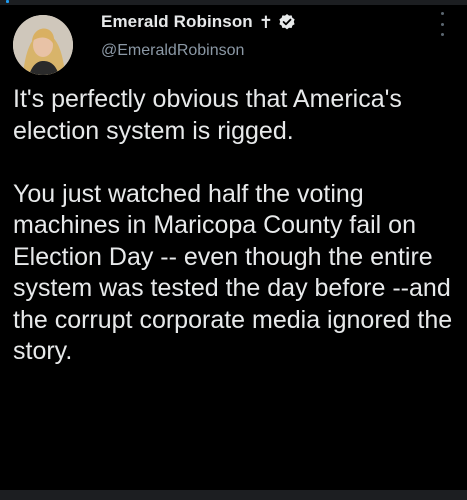  Describe the element at coordinates (177, 22) in the screenshot. I see `display-name: Emerald Robinson` at that location.